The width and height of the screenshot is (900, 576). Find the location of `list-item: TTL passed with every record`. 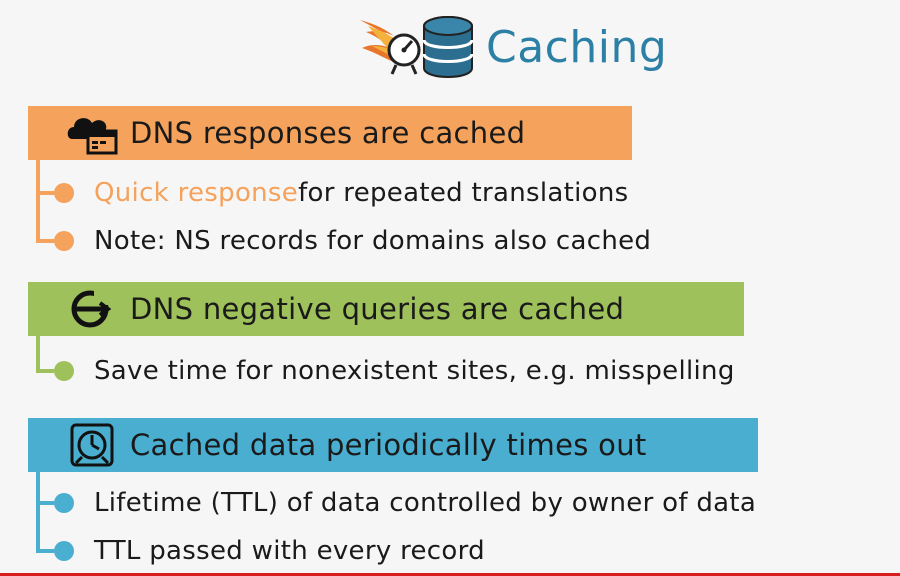

list-item: TTL passed with every record is located at coordinates (260, 551).